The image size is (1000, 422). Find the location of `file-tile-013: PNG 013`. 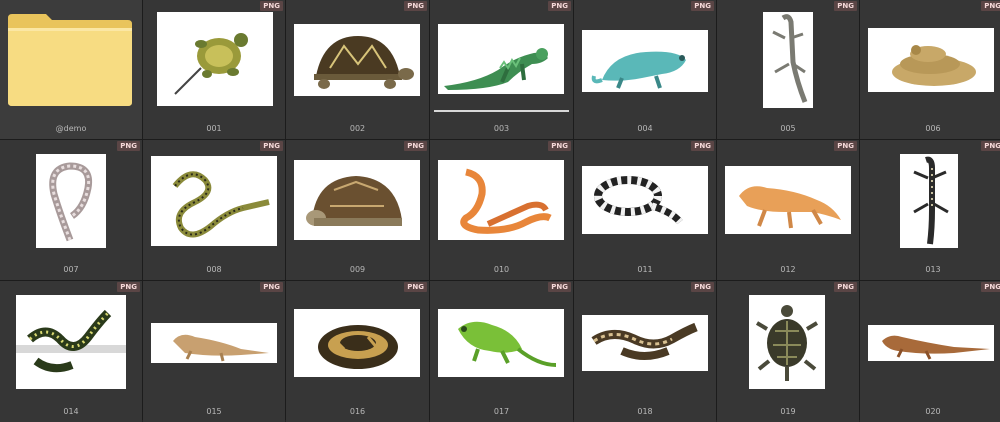

file-tile-013: PNG 013 is located at coordinates (930, 210).